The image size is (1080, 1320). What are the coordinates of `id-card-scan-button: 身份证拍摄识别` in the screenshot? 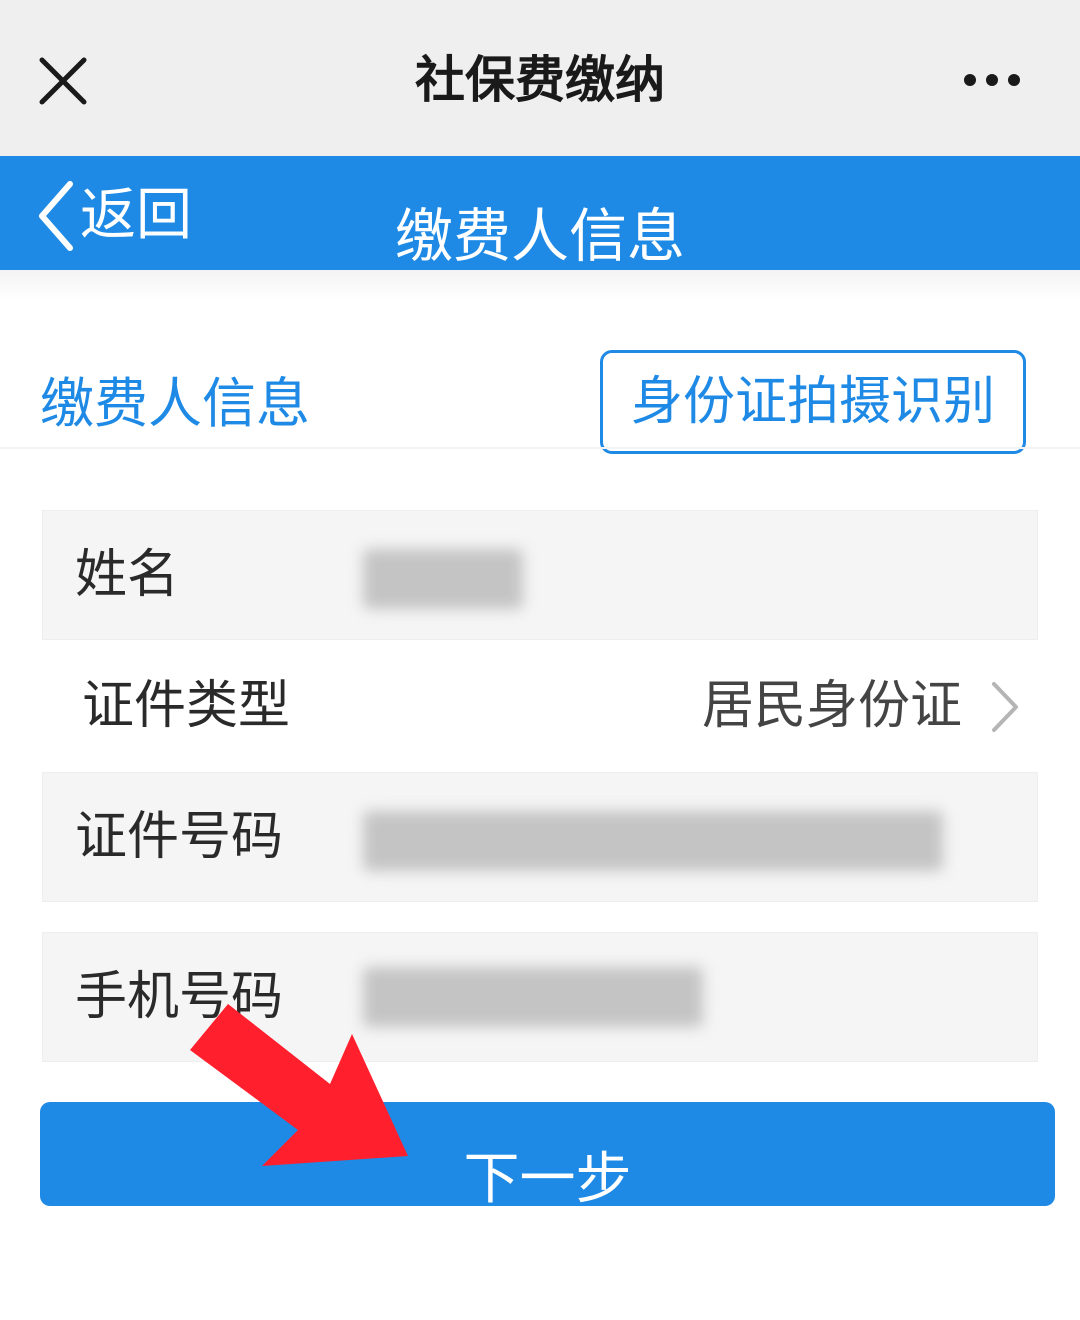 It's located at (813, 402).